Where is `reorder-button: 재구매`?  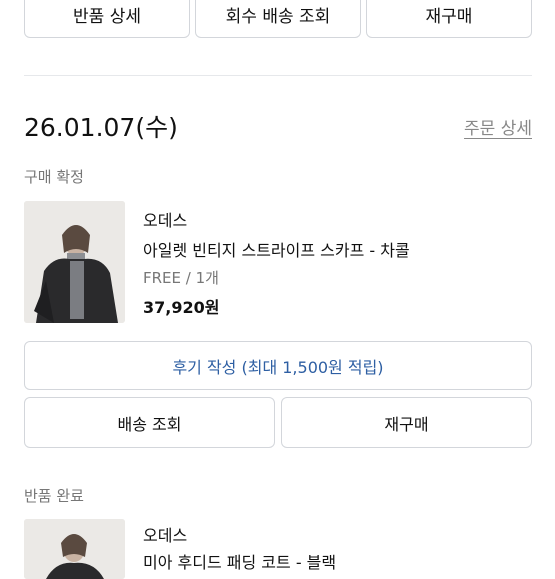
reorder-button: 재구매 is located at coordinates (406, 422).